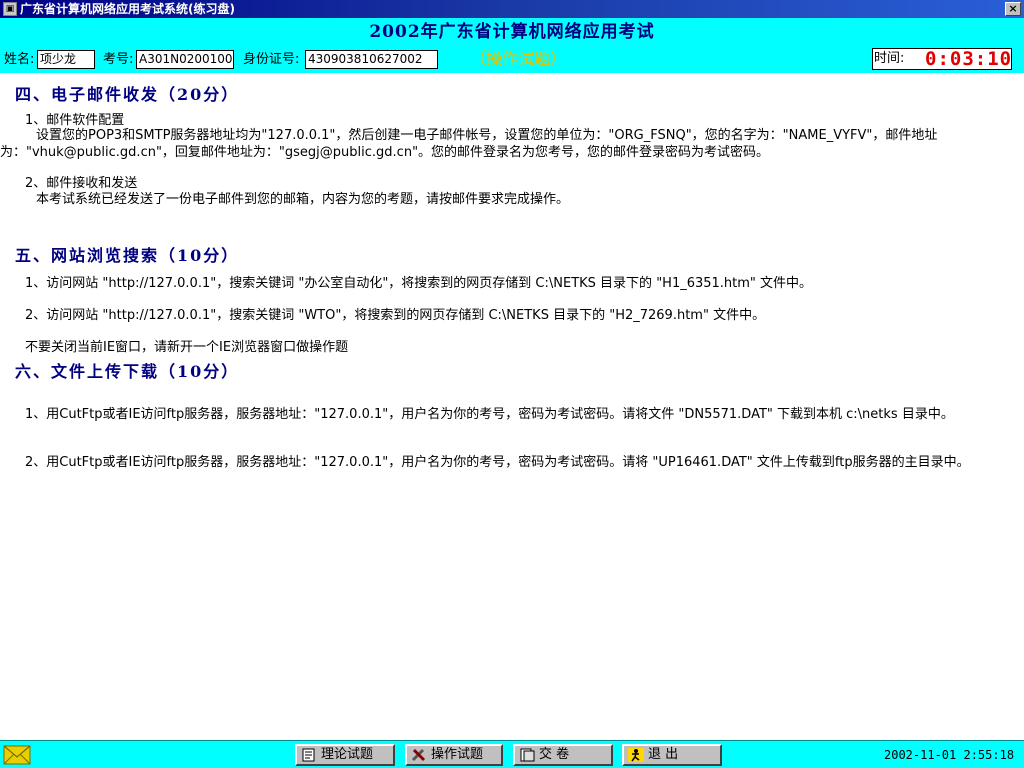 This screenshot has height=768, width=1024. Describe the element at coordinates (66, 59) in the screenshot. I see `name-field: 项少龙` at that location.